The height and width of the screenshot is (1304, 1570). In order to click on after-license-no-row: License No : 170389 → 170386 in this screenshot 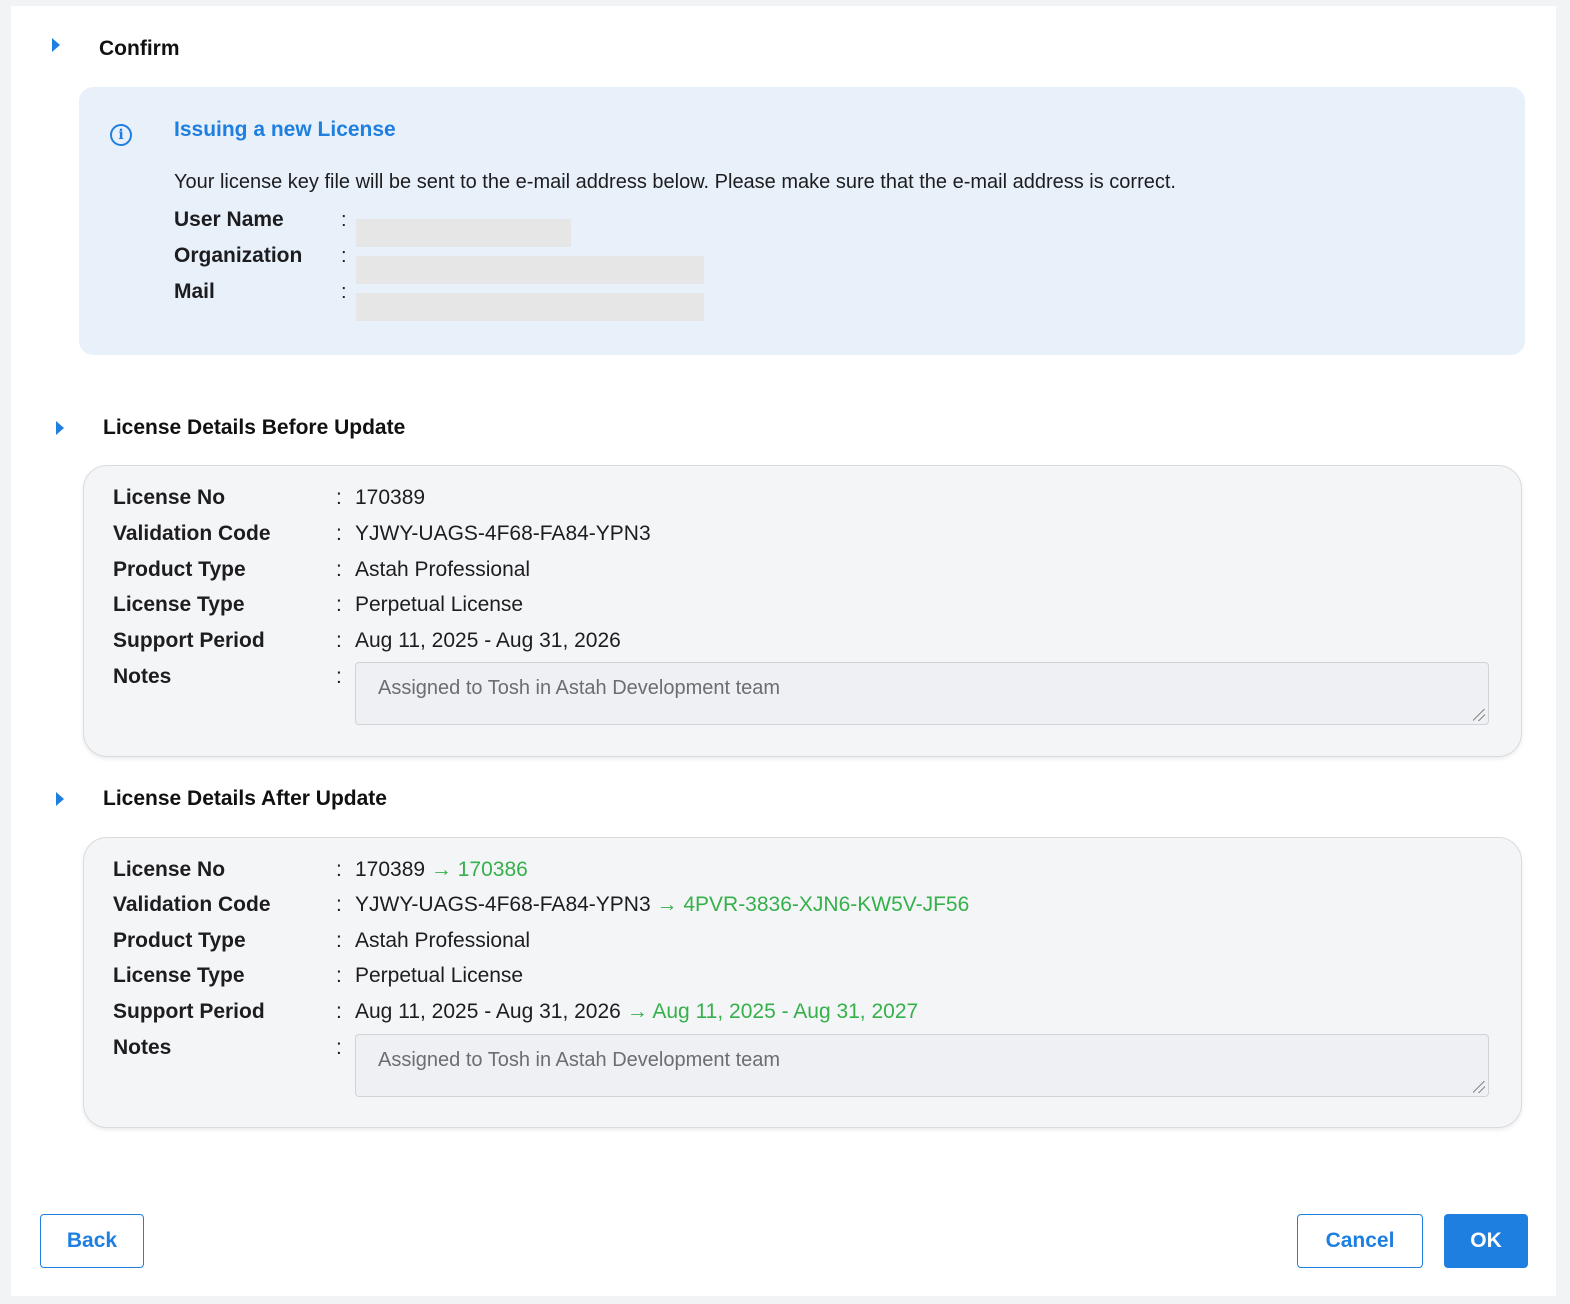, I will do `click(802, 873)`.